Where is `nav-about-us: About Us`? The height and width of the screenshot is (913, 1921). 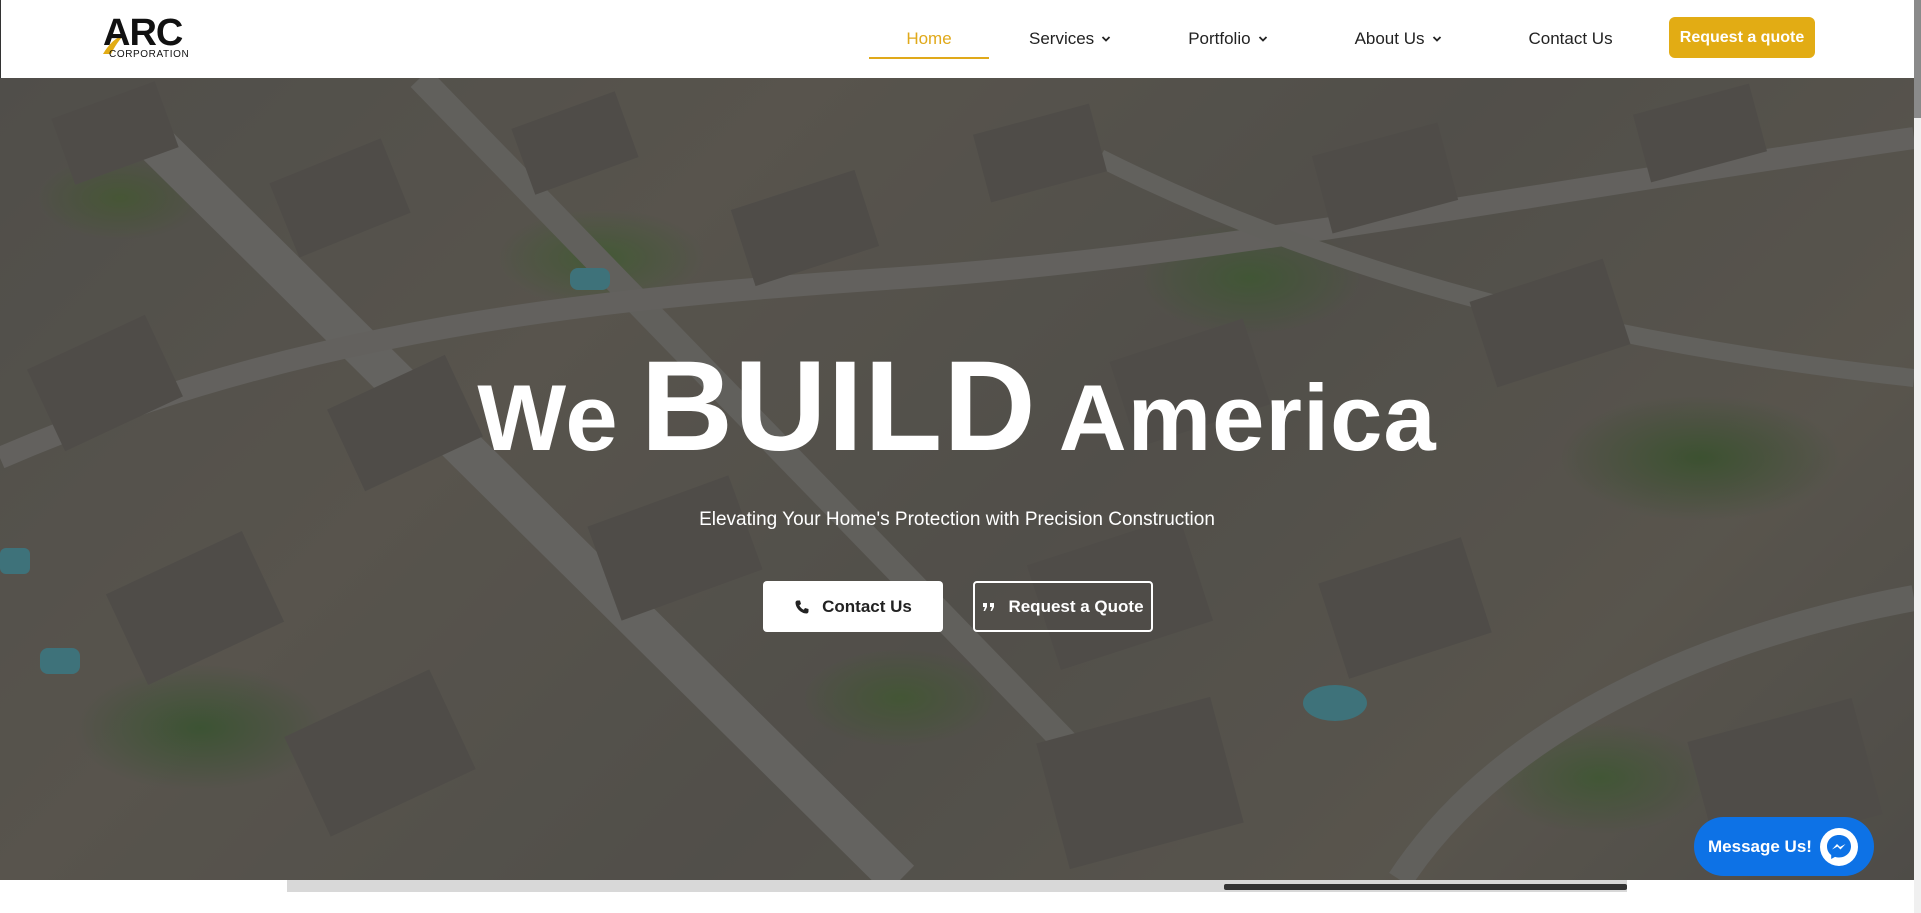
nav-about-us: About Us is located at coordinates (1398, 39).